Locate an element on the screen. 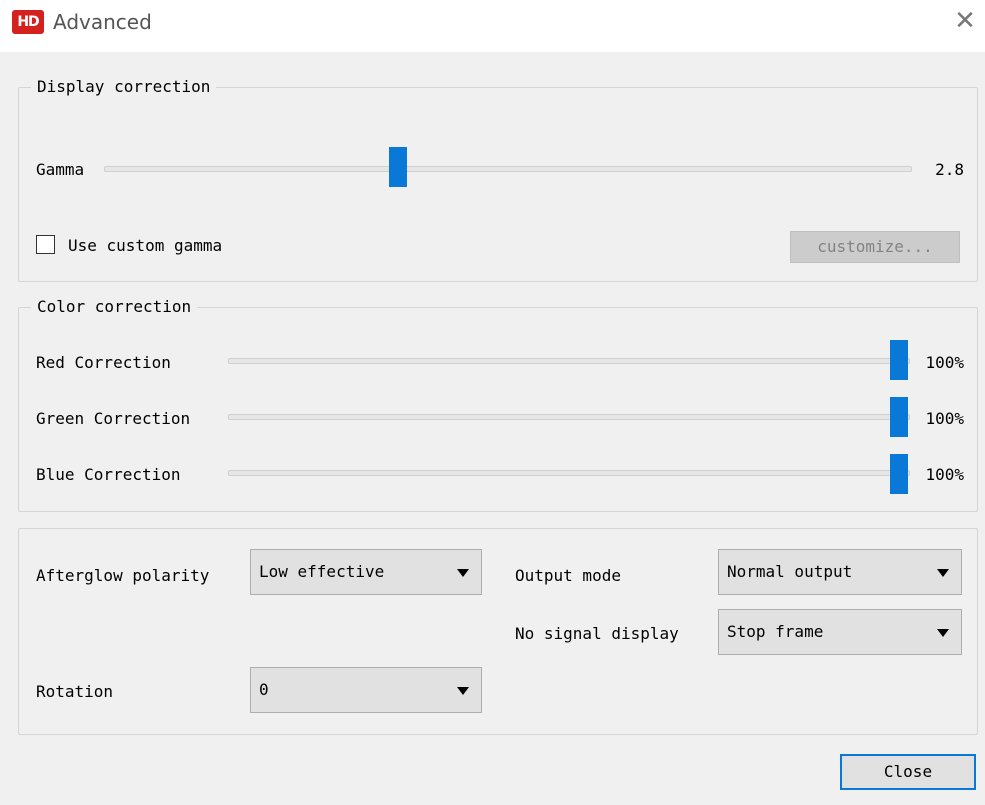 Image resolution: width=985 pixels, height=805 pixels. output-mode-label: Output mode is located at coordinates (568, 575).